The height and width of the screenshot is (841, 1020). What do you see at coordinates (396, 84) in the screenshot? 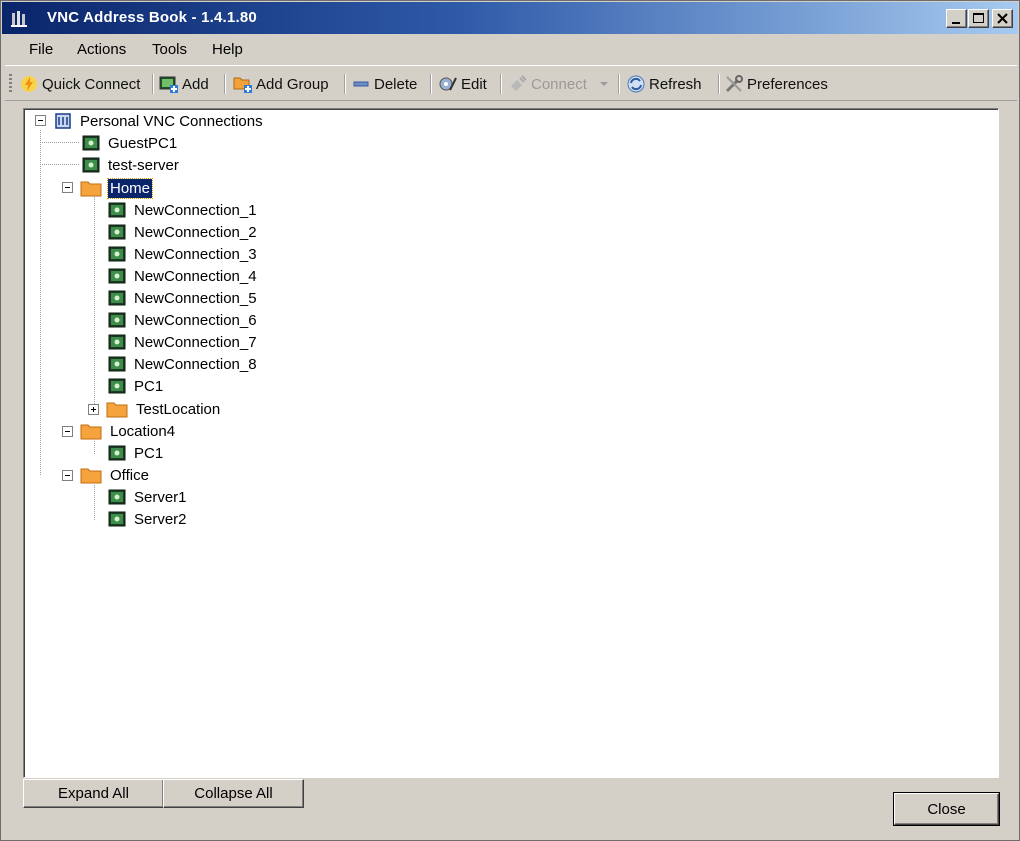
I see `delete-label: Delete` at bounding box center [396, 84].